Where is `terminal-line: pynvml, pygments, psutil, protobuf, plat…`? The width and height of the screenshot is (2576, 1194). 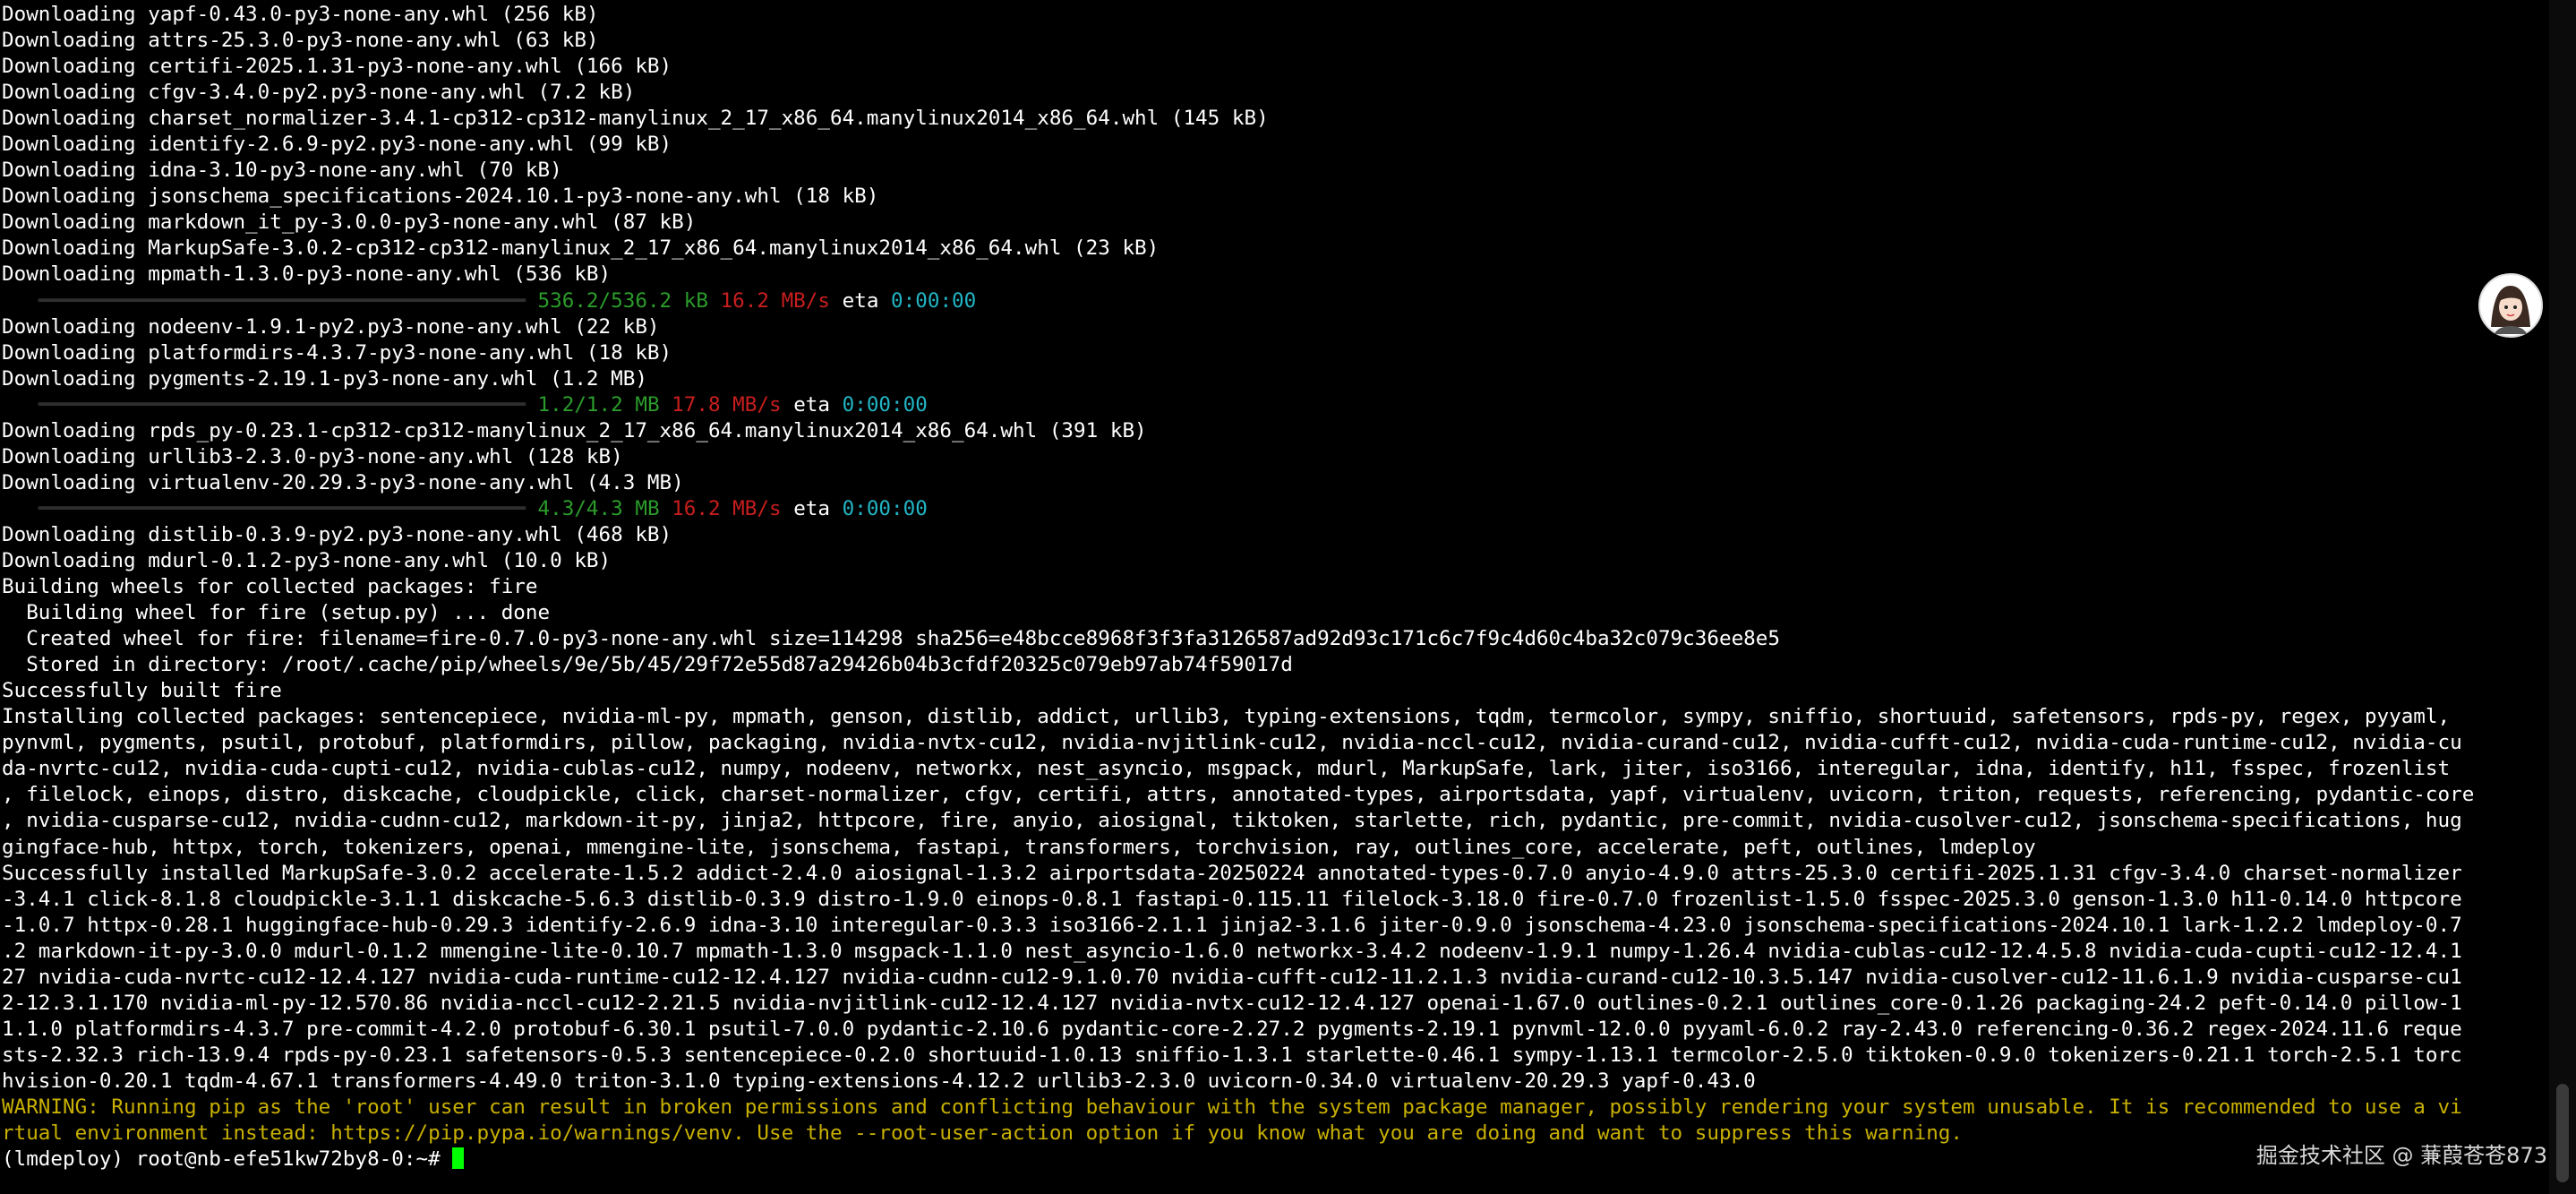 terminal-line: pynvml, pygments, psutil, protobuf, plat… is located at coordinates (1232, 743).